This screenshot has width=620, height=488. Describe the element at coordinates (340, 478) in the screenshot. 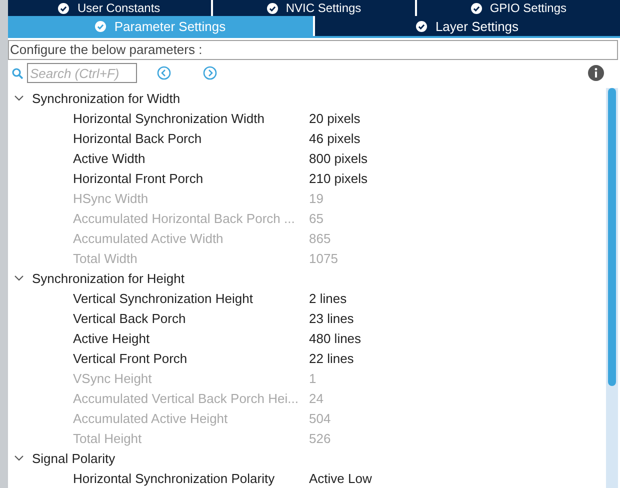

I see `parameter-value: Active Low` at that location.